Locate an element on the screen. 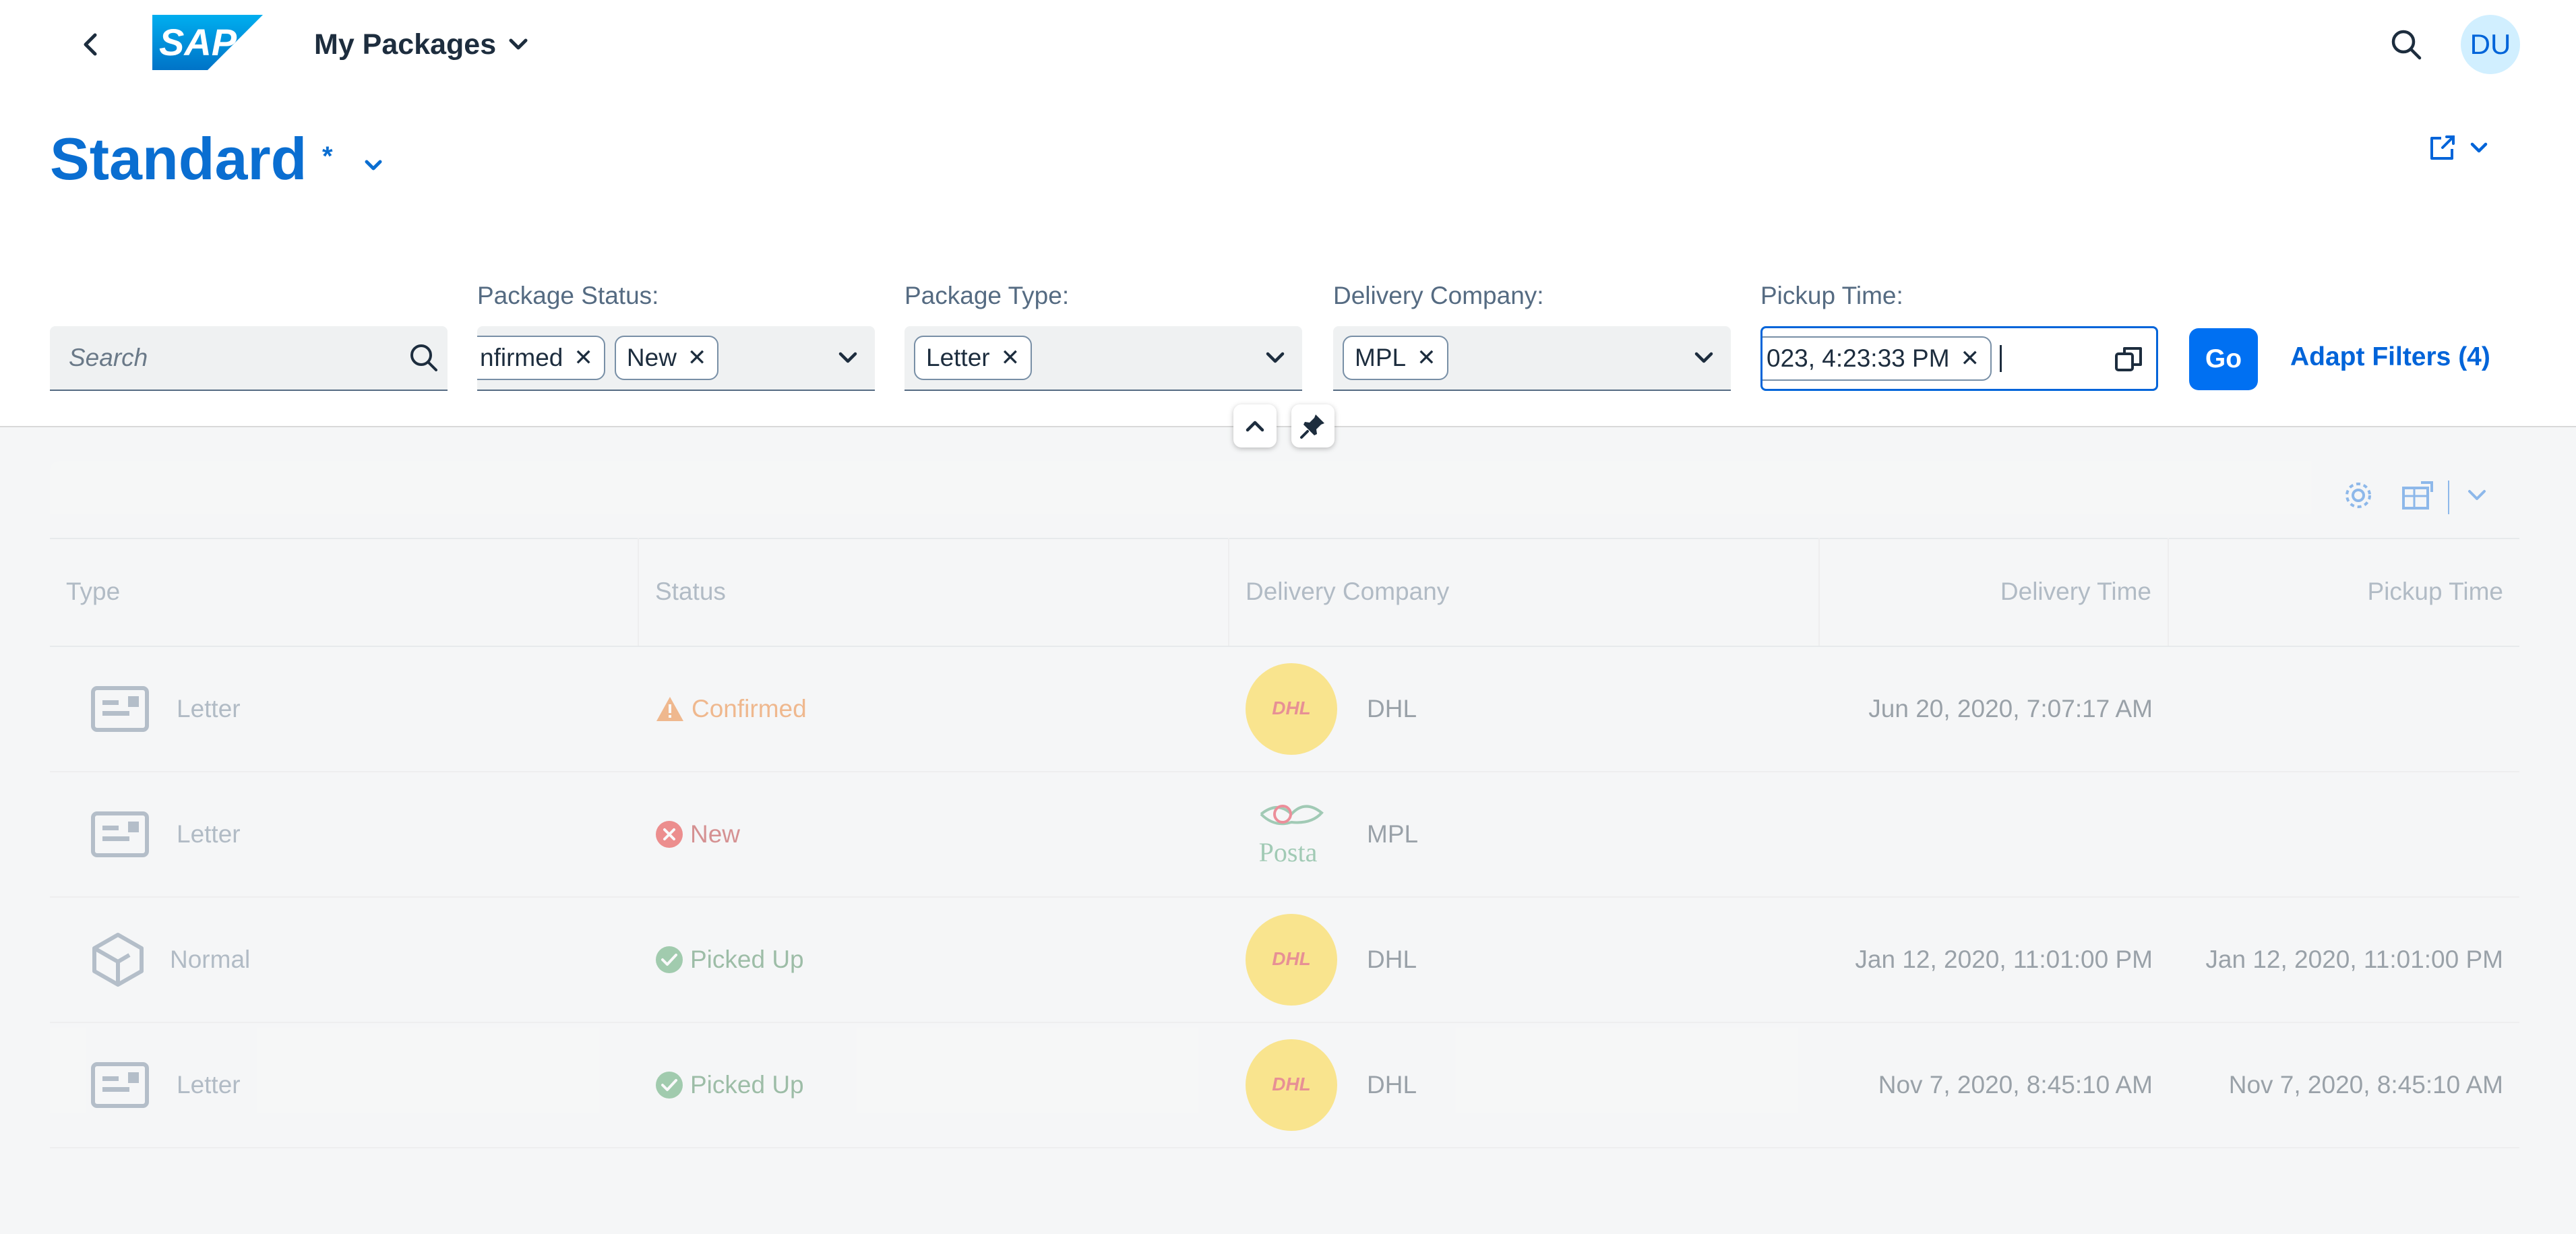  pickup-time-cell: Nov 7, 2020, 8:45:10 AM is located at coordinates (2366, 1085).